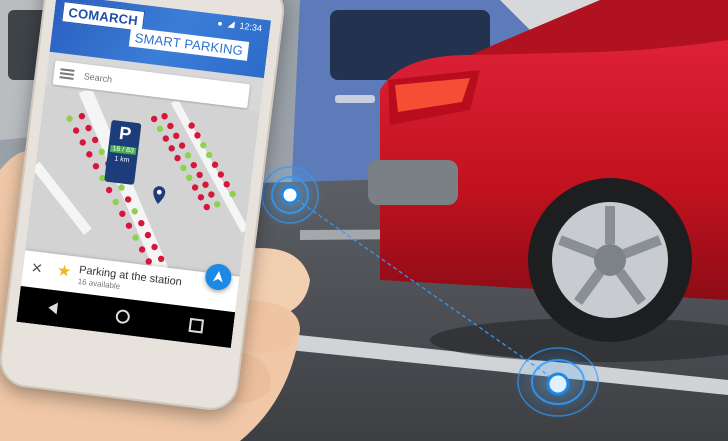  What do you see at coordinates (290, 195) in the screenshot?
I see `car-sensor-beacon` at bounding box center [290, 195].